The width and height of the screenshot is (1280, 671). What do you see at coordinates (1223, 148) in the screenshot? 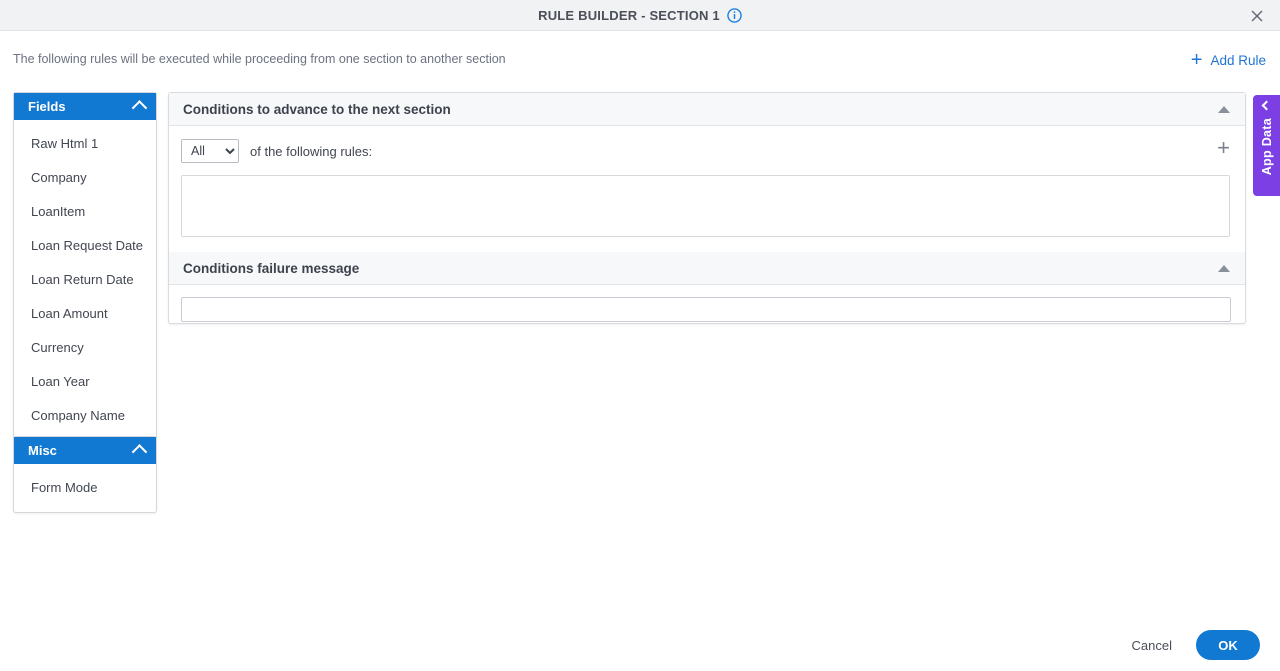
I see `add-condition-icon: +` at bounding box center [1223, 148].